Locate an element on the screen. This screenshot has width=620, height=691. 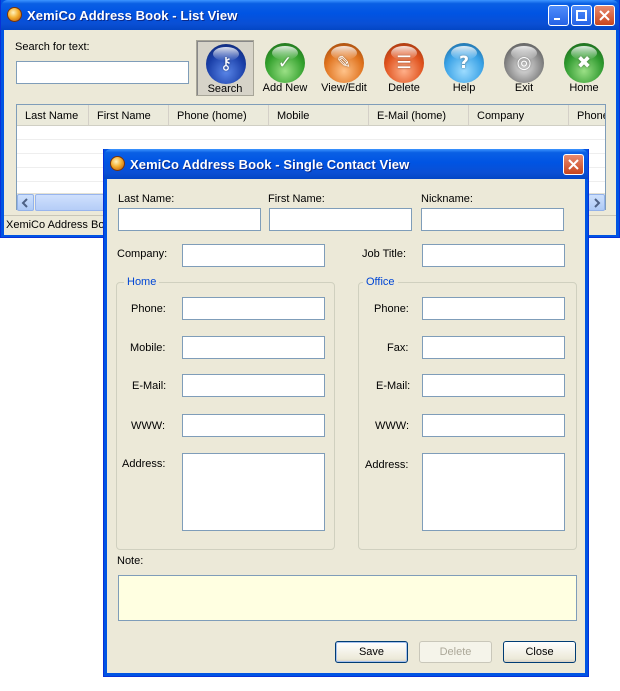
column-header-email-home: E-Mail (home) is located at coordinates (419, 115).